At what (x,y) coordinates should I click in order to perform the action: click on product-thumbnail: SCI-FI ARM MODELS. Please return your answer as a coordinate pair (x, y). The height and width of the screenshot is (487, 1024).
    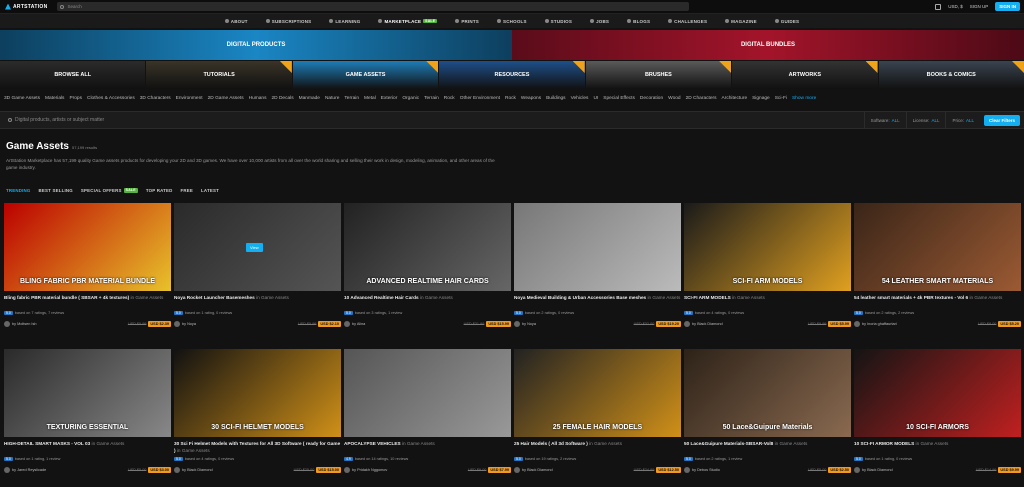
    Looking at the image, I should click on (767, 247).